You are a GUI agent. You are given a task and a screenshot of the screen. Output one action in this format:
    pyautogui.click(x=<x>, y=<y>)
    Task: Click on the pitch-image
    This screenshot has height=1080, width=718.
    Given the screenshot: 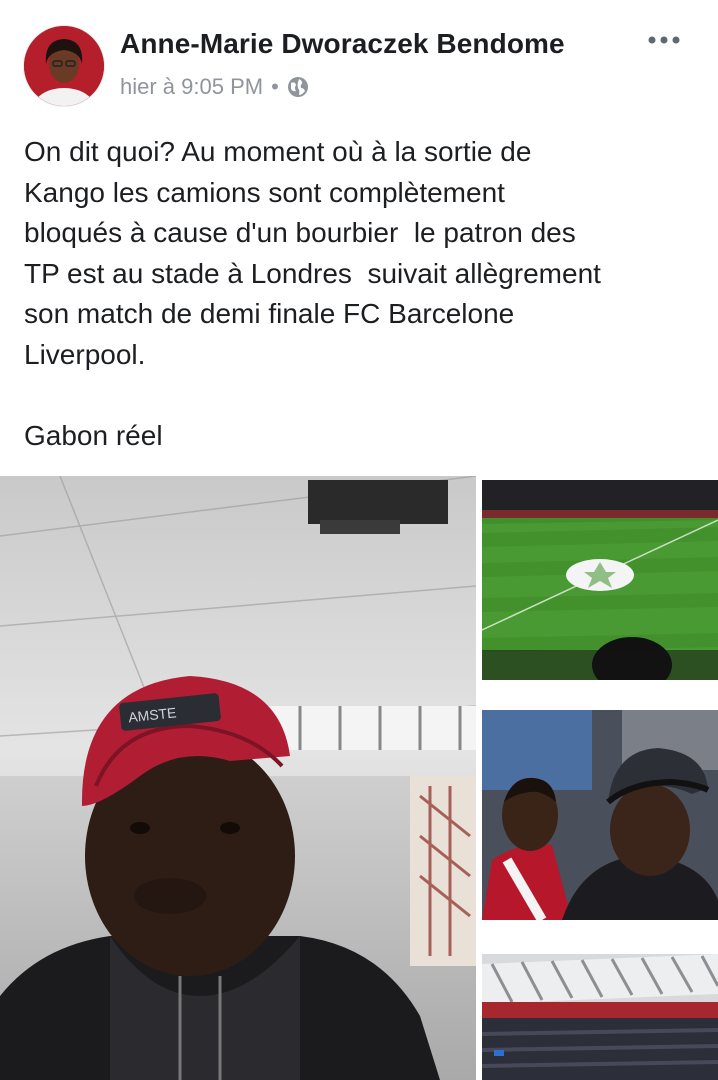 What is the action you would take?
    pyautogui.click(x=600, y=580)
    